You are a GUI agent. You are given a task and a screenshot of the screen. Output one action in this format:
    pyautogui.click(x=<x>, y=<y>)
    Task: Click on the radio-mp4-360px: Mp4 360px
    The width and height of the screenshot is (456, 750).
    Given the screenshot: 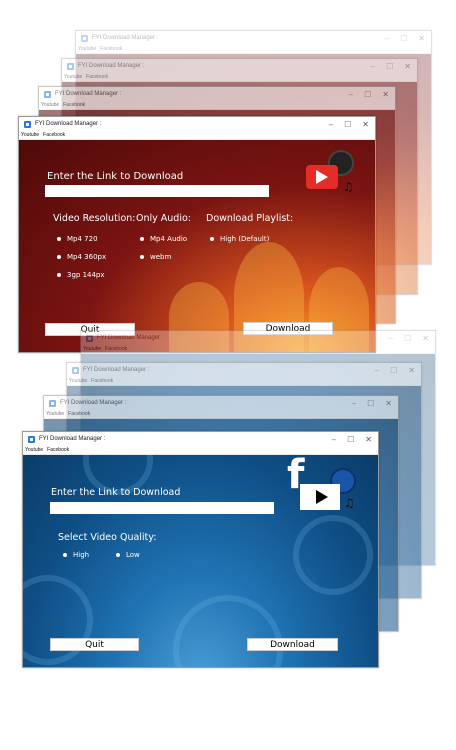 What is the action you would take?
    pyautogui.click(x=81, y=257)
    